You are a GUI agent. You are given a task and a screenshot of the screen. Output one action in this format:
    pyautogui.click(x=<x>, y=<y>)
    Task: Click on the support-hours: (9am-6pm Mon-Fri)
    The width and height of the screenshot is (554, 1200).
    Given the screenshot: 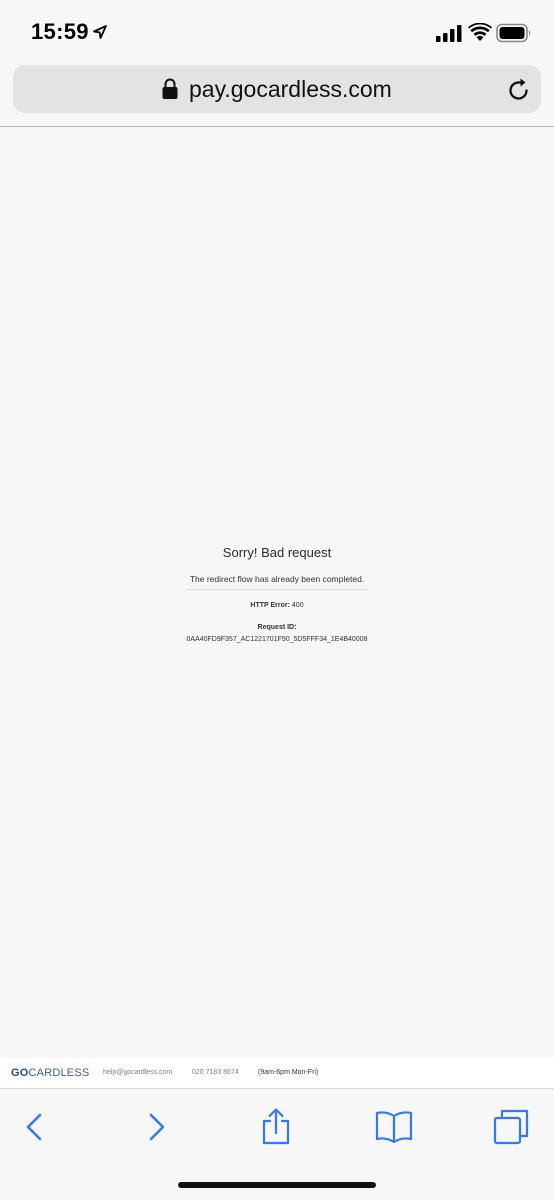 What is the action you would take?
    pyautogui.click(x=288, y=1072)
    